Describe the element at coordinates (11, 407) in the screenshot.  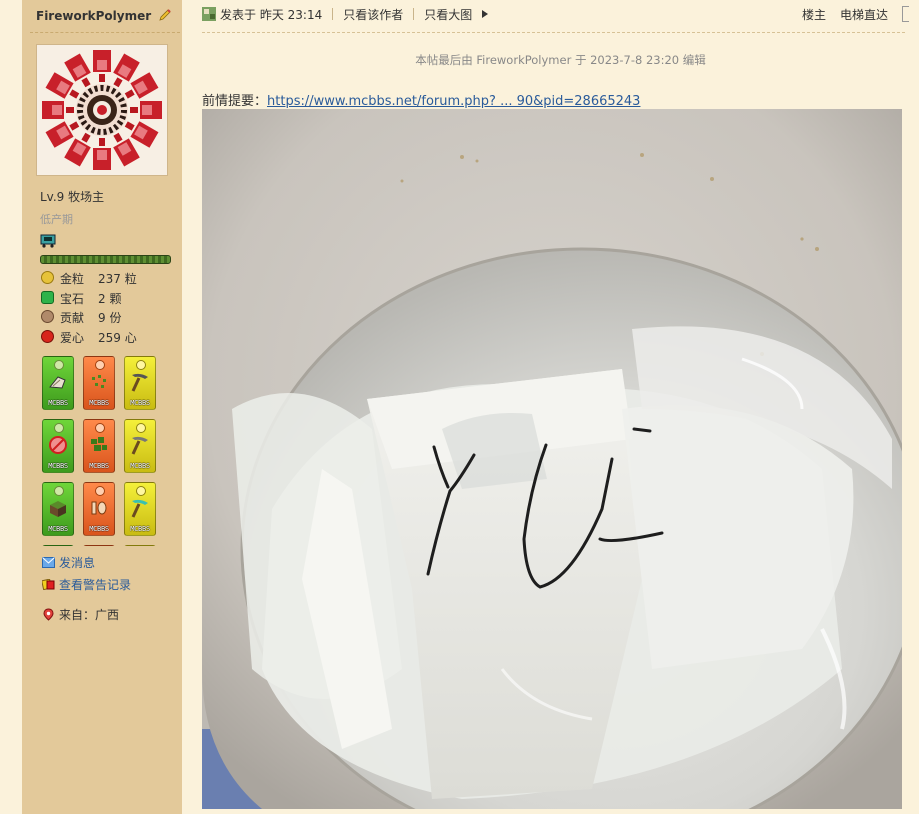
I see `left-gutter` at that location.